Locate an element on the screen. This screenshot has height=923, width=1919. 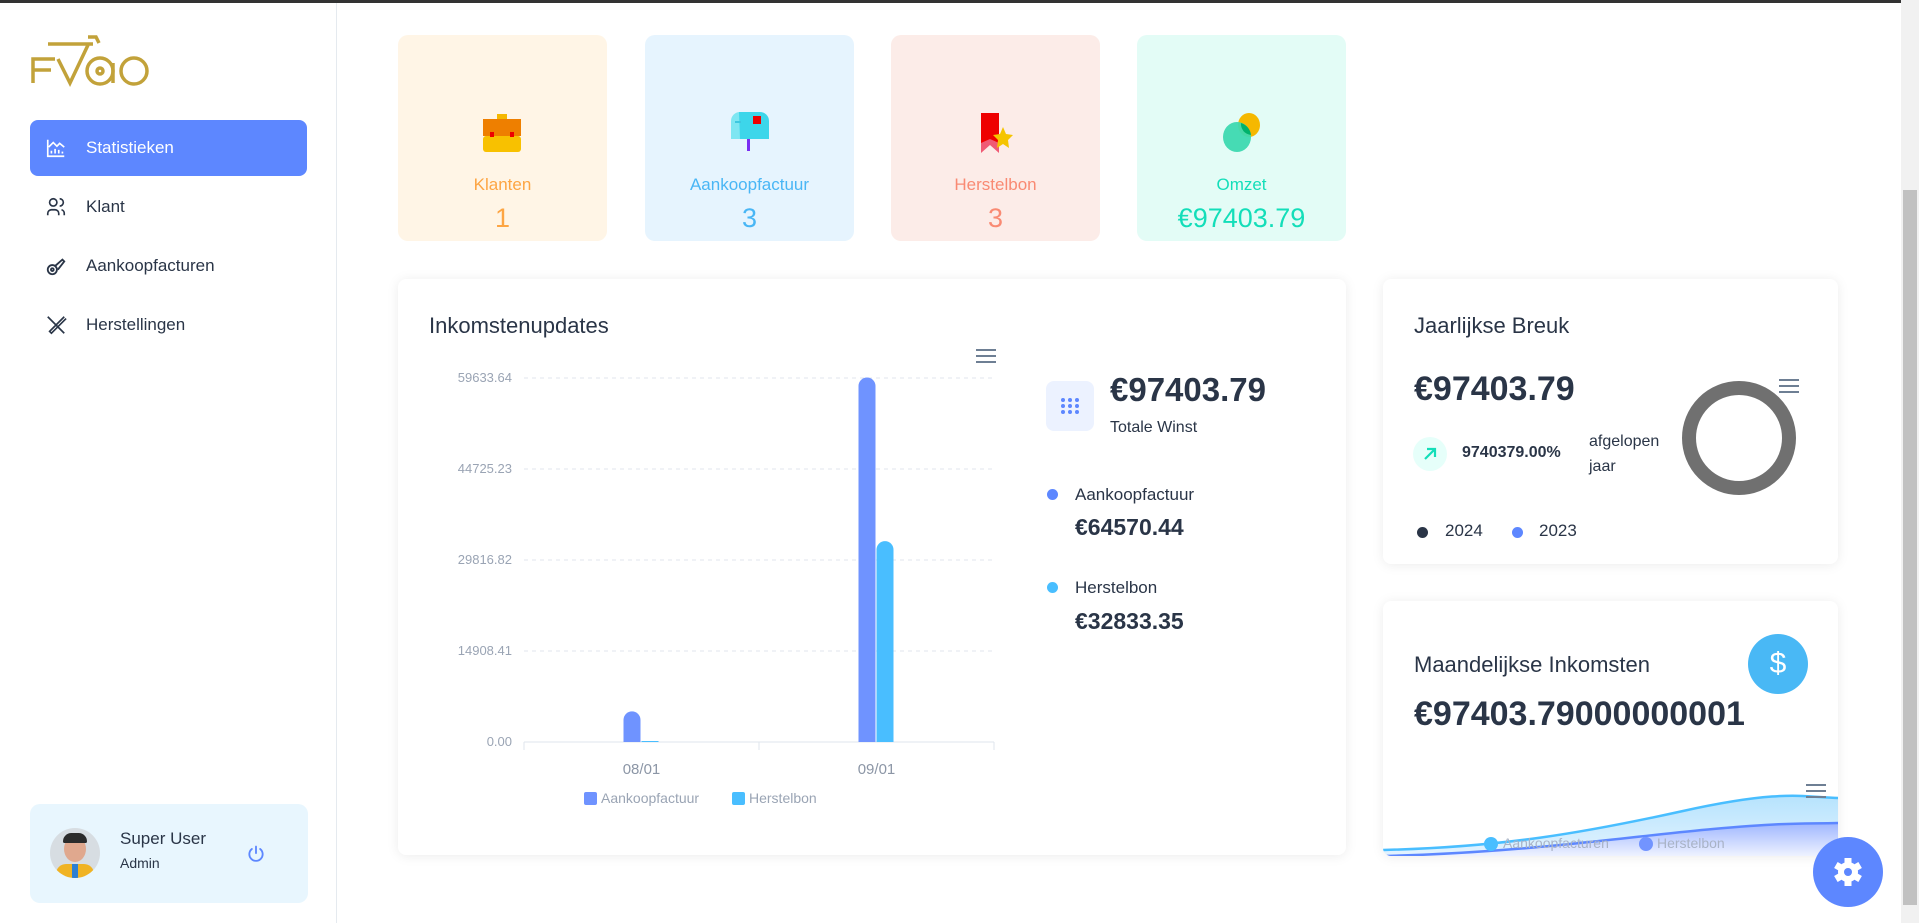
y-tick-label: 59633.64 is located at coordinates (485, 377).